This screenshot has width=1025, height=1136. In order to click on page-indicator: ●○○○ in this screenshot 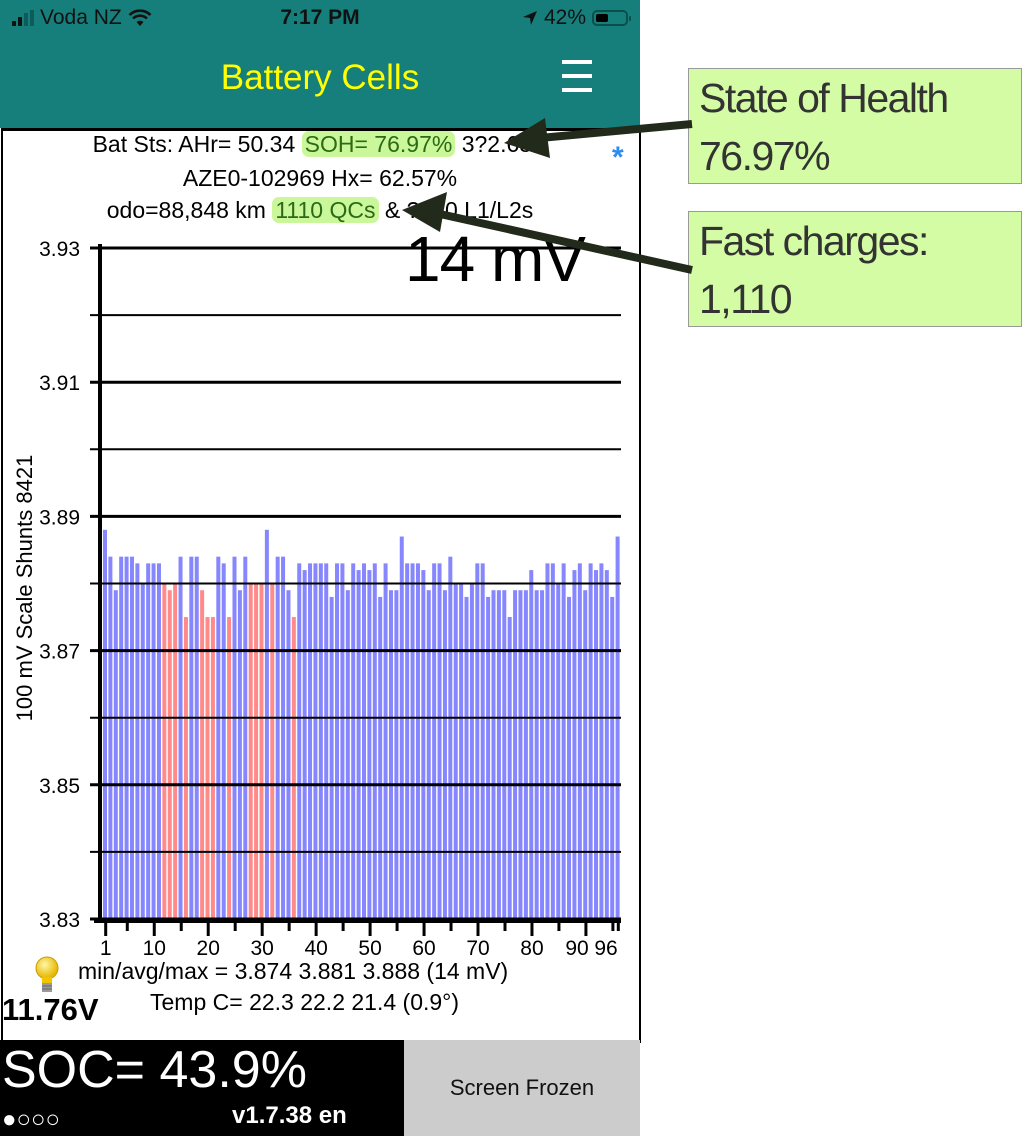, I will do `click(31, 1120)`.